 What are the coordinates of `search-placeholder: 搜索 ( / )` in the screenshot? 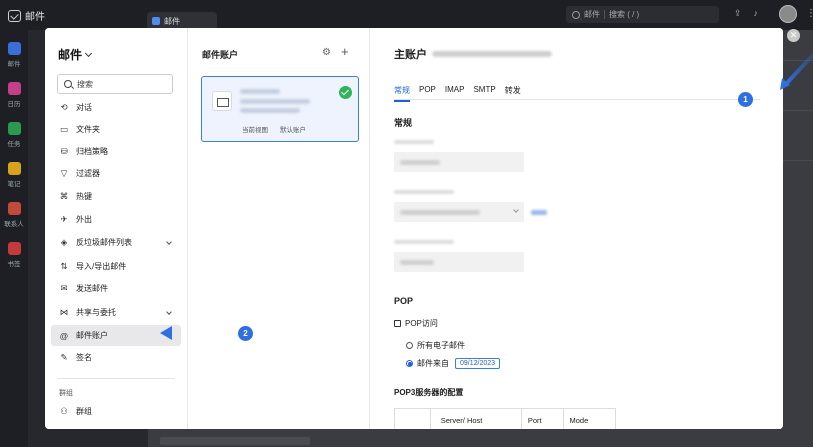 It's located at (624, 14).